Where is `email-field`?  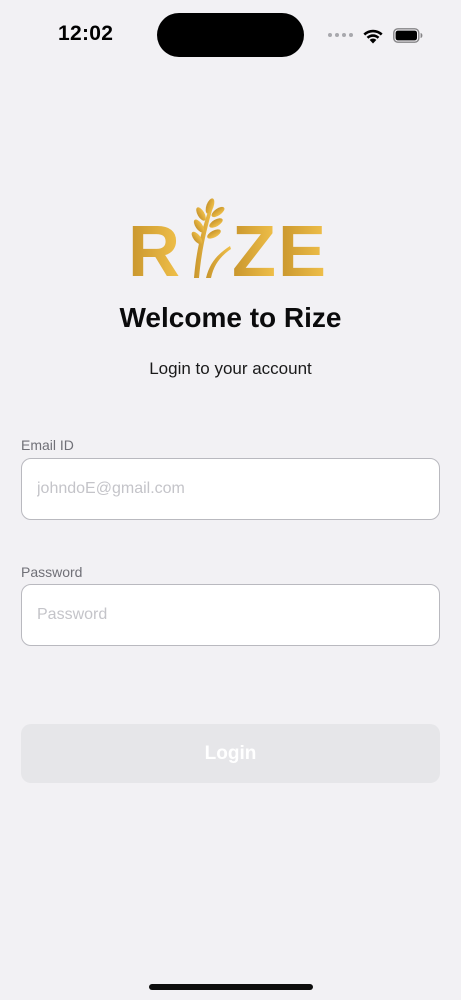 email-field is located at coordinates (230, 489).